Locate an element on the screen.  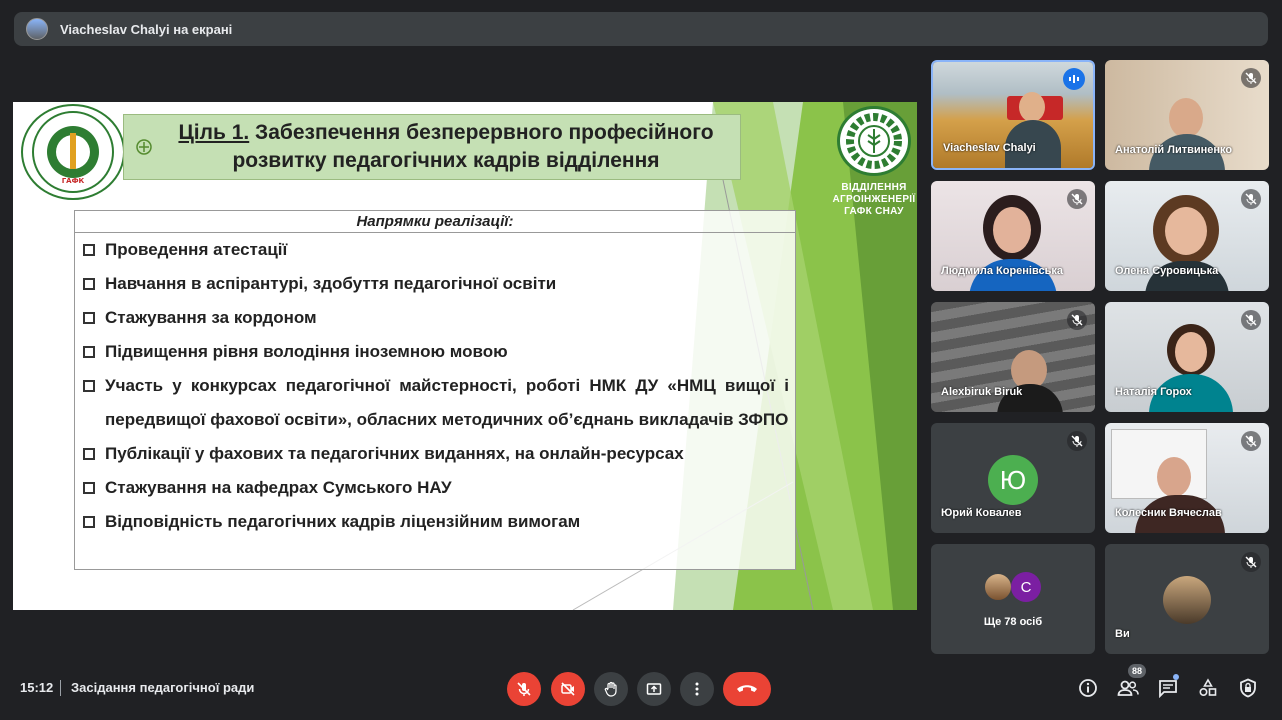
speaking-indicator-icon is located at coordinates (1074, 79).